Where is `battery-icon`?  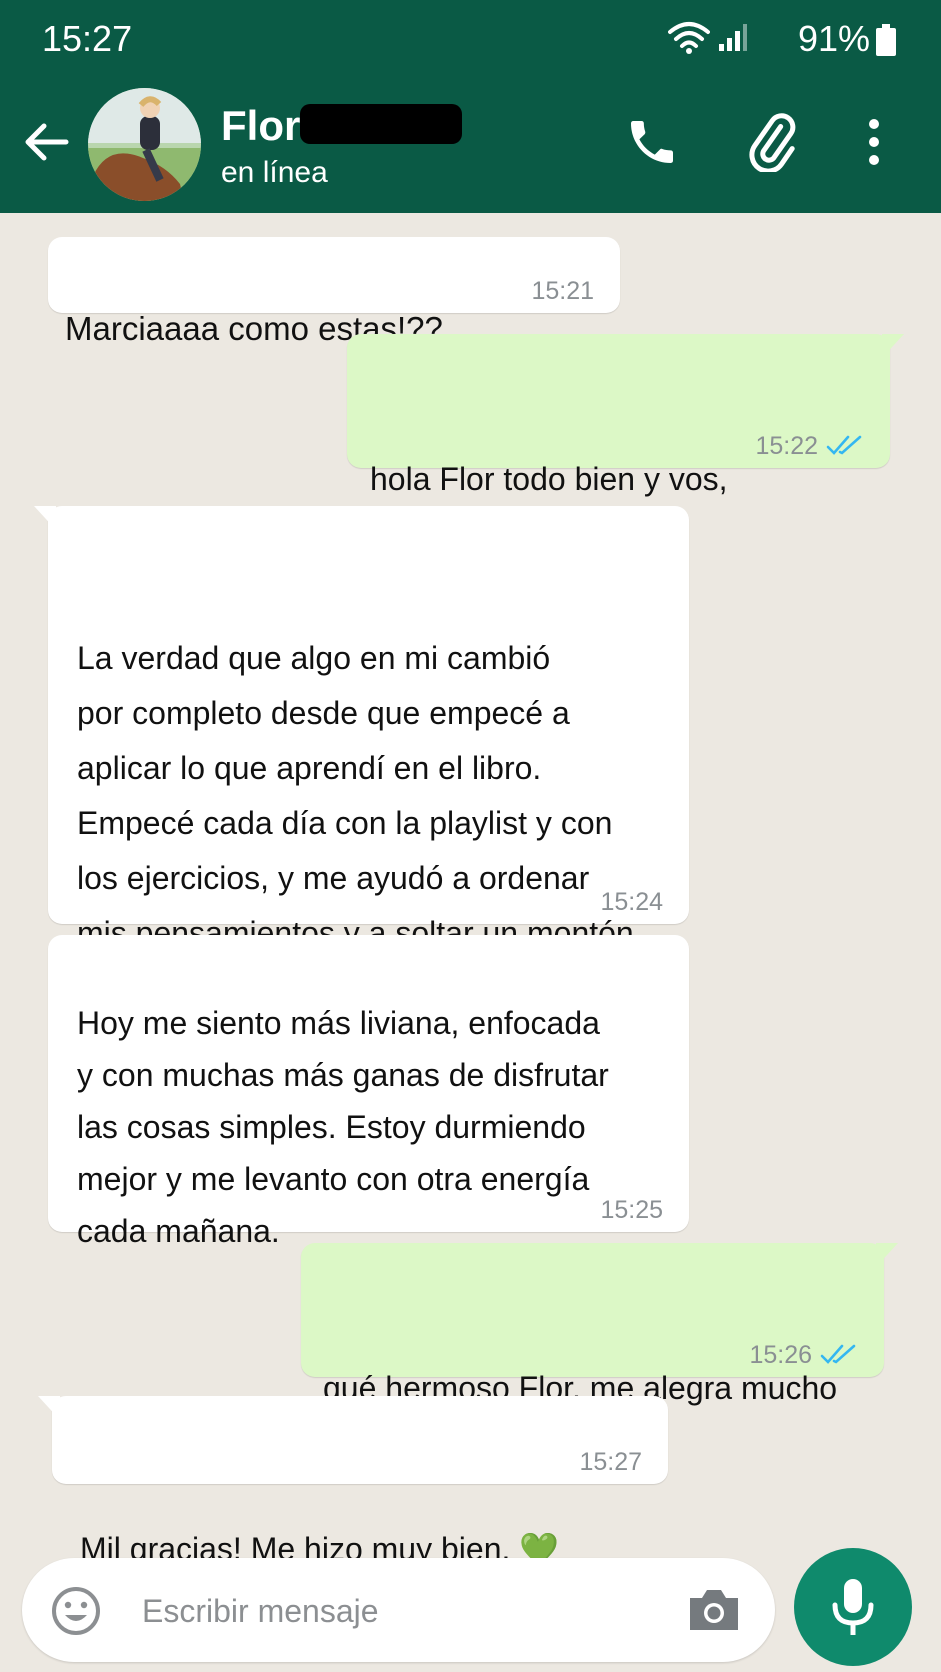
battery-icon is located at coordinates (886, 42).